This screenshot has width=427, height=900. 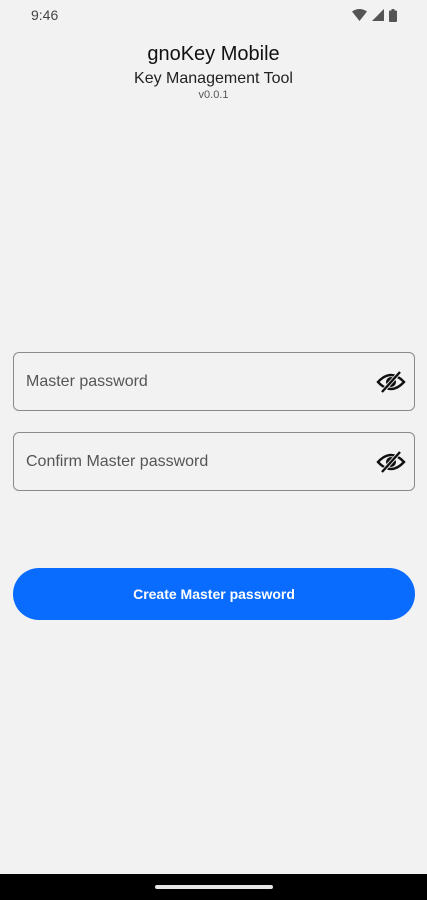 I want to click on master-password-field, so click(x=214, y=381).